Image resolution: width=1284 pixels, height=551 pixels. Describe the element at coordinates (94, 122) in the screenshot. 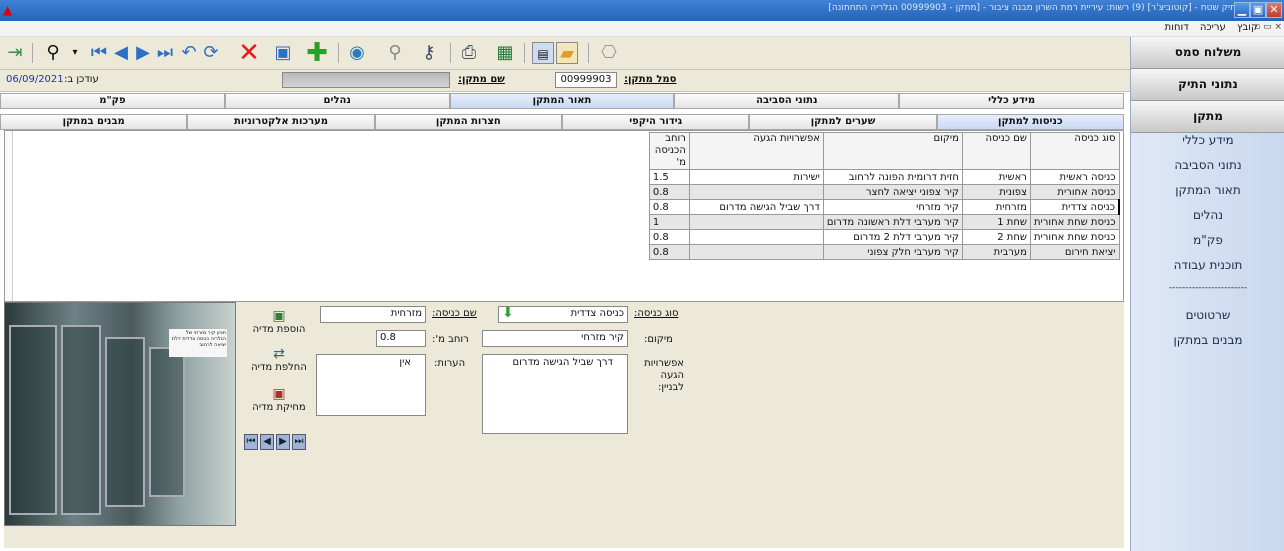

I see `tab-buildings: מבנים במתקן` at that location.